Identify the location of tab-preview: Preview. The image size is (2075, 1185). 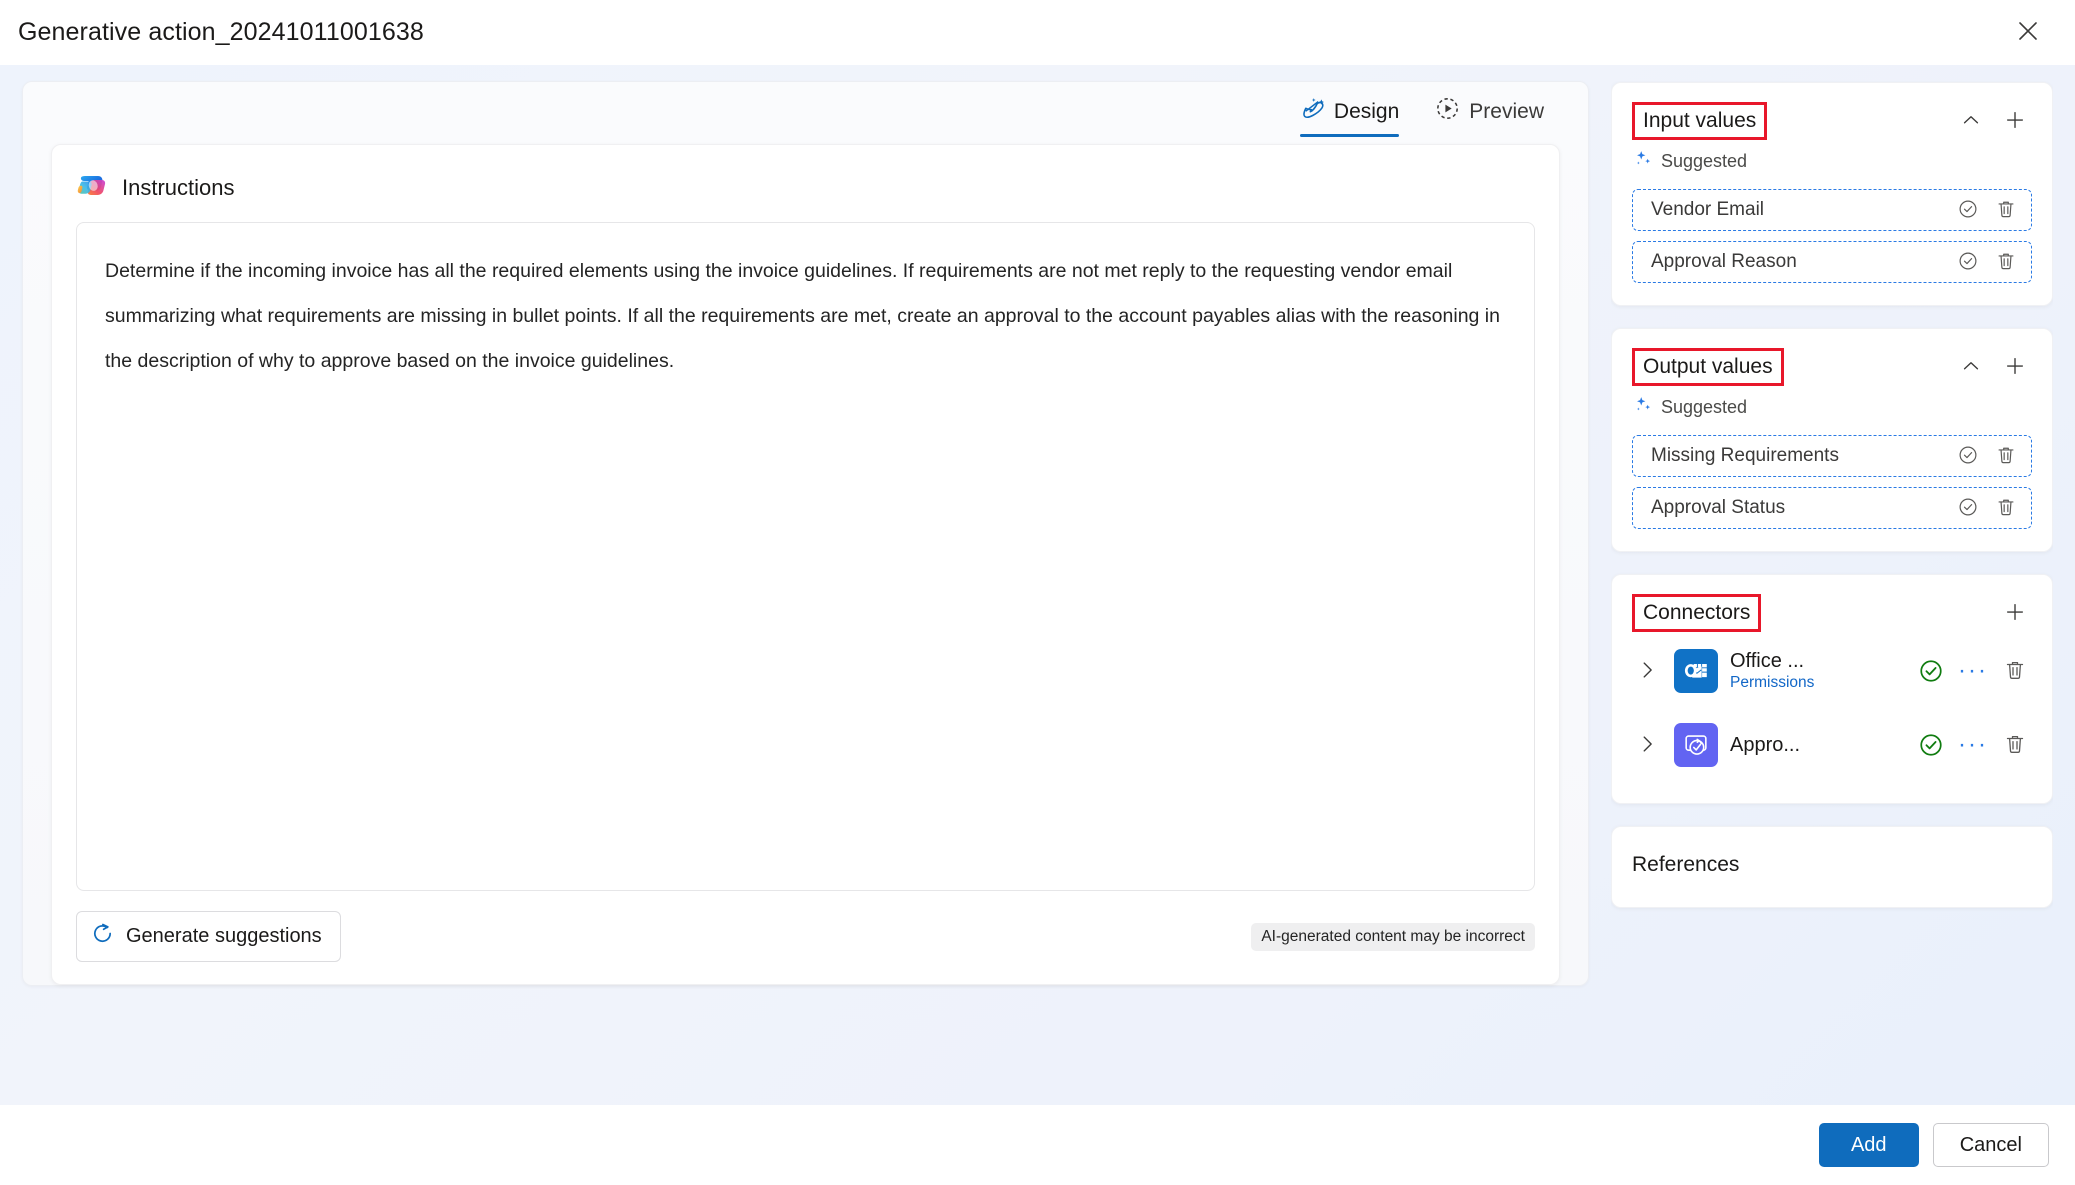
(1489, 113).